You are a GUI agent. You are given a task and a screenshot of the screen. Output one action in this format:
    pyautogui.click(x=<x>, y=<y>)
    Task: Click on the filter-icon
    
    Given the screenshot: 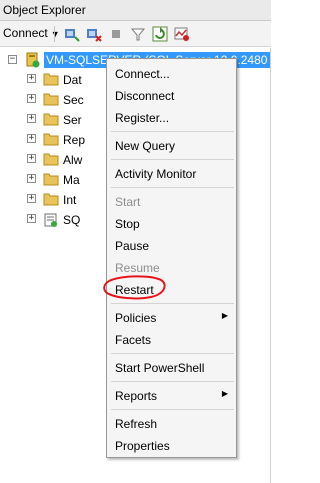 What is the action you would take?
    pyautogui.click(x=138, y=34)
    